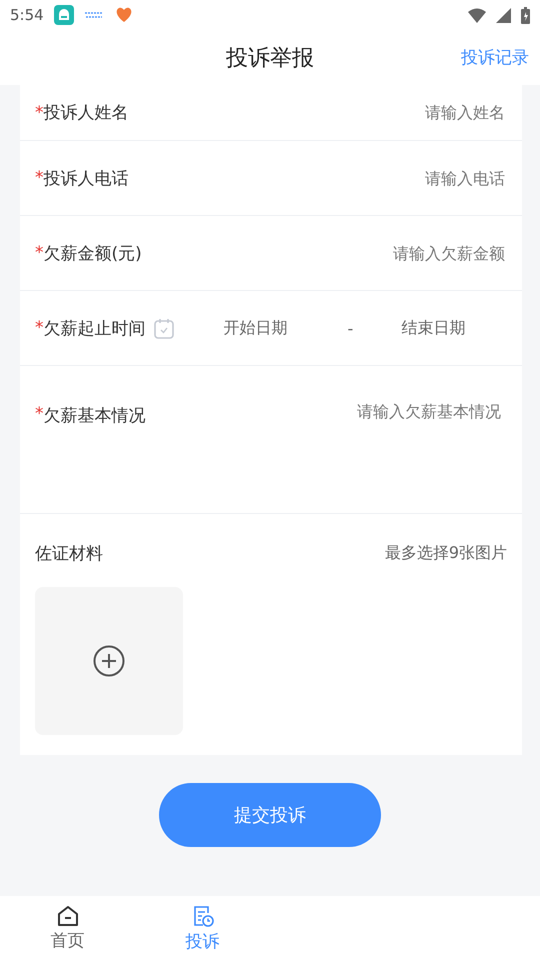 The image size is (540, 960). What do you see at coordinates (256, 328) in the screenshot?
I see `start-date-field: 开始日期` at bounding box center [256, 328].